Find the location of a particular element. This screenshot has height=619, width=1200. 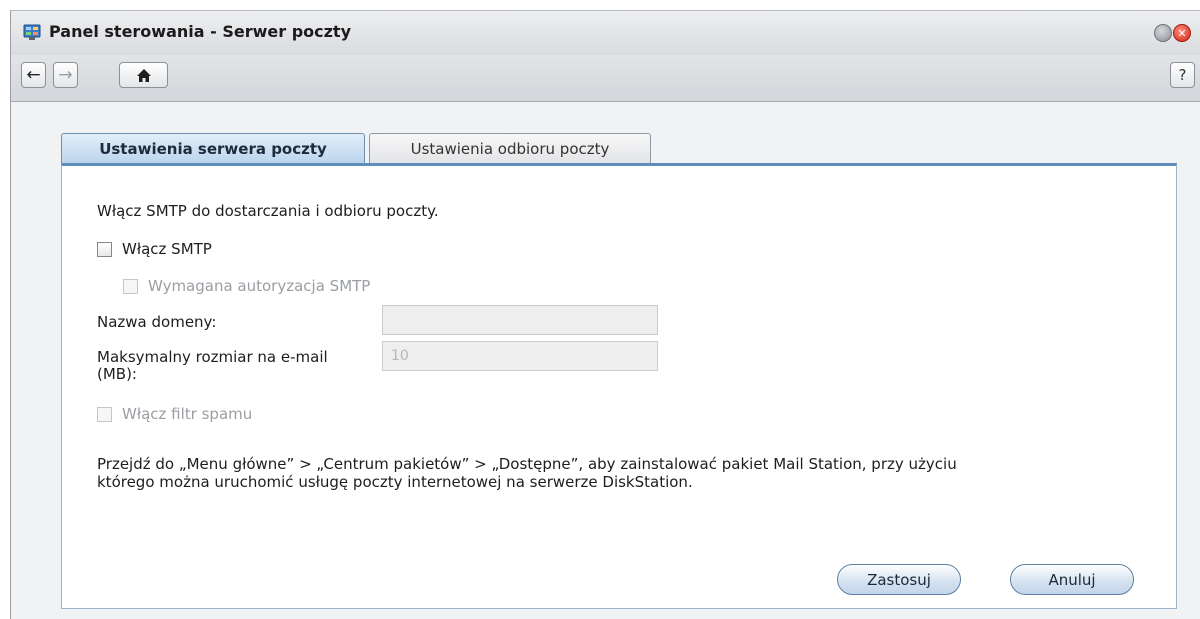

arrow-left-icon: ← is located at coordinates (33, 75).